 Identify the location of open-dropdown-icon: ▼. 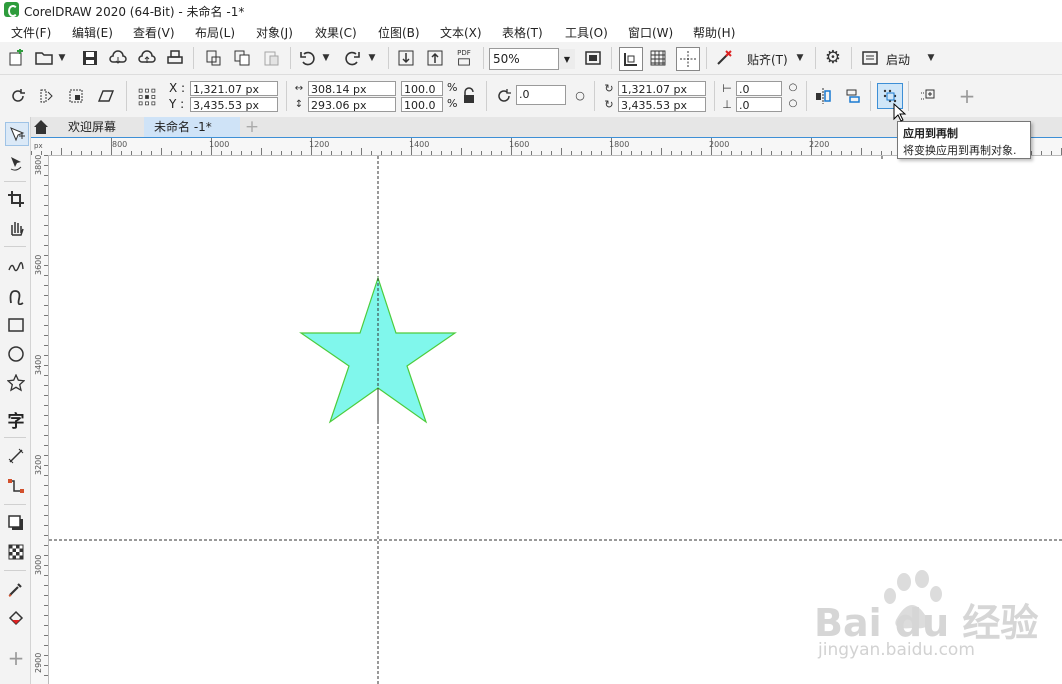
(62, 58).